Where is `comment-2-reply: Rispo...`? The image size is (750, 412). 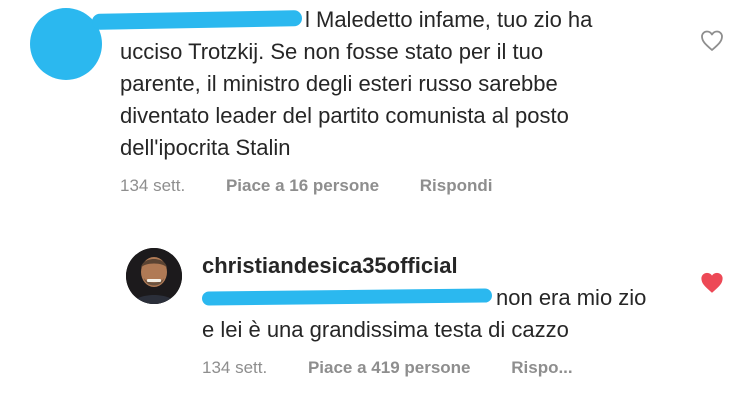
comment-2-reply: Rispo... is located at coordinates (541, 367).